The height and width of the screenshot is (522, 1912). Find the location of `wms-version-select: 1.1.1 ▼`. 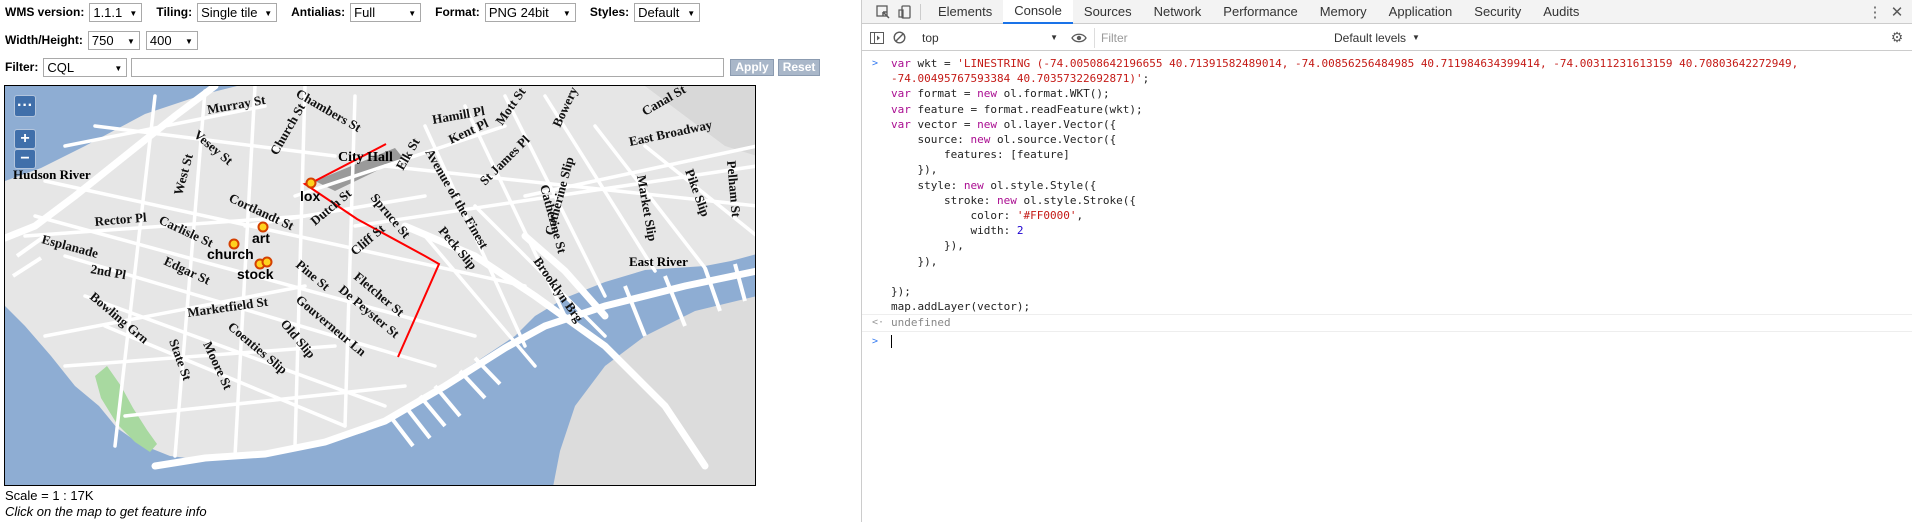

wms-version-select: 1.1.1 ▼ is located at coordinates (116, 12).